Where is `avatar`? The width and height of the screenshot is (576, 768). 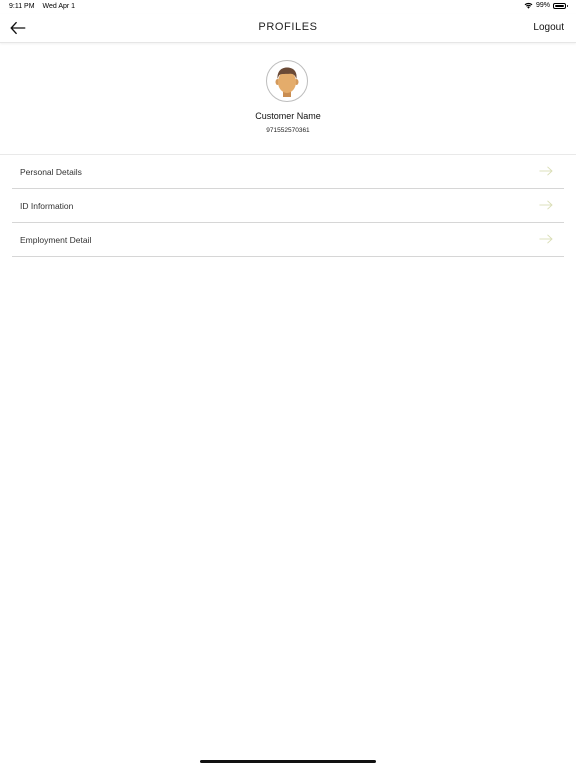 avatar is located at coordinates (287, 81).